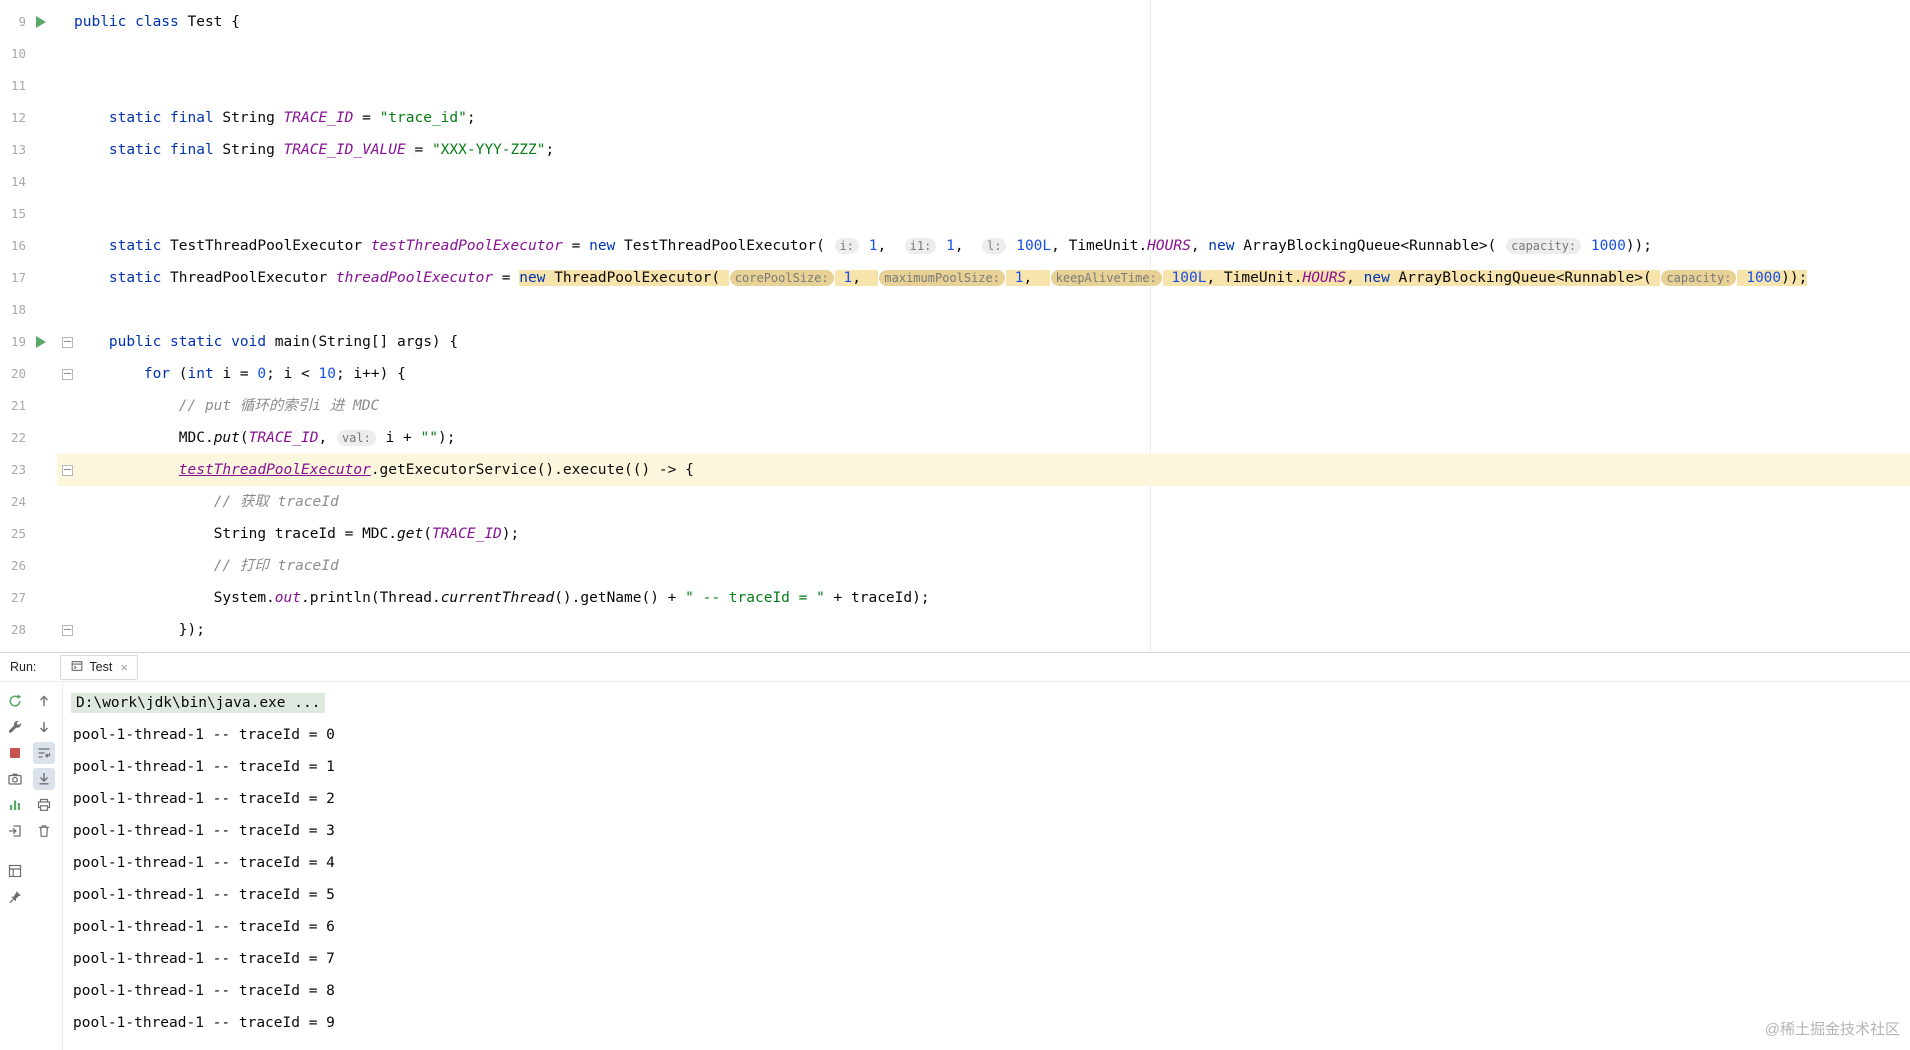 This screenshot has width=1910, height=1050. I want to click on code-line: 24 // 获取 traceId, so click(955, 502).